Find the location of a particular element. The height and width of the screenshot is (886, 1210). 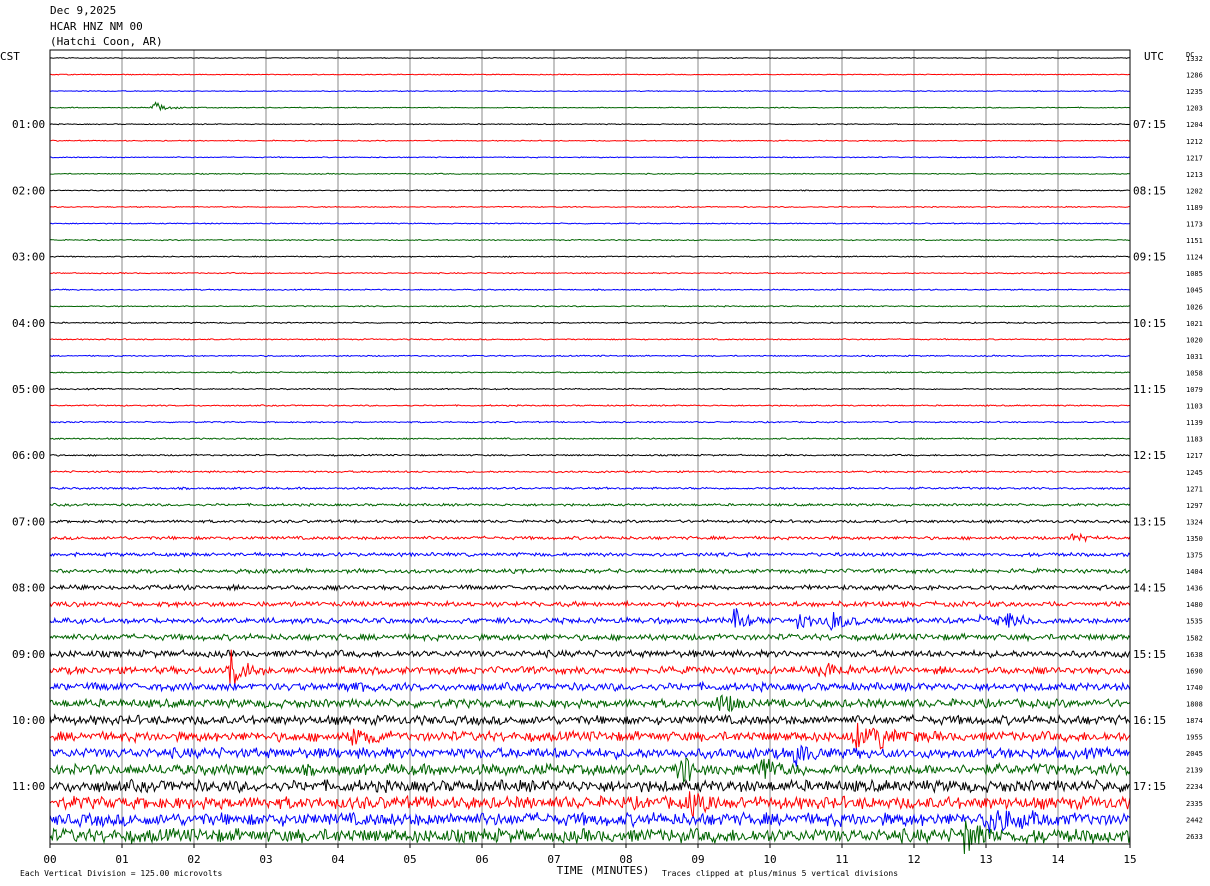

dc-value: 1245 is located at coordinates (1194, 473).